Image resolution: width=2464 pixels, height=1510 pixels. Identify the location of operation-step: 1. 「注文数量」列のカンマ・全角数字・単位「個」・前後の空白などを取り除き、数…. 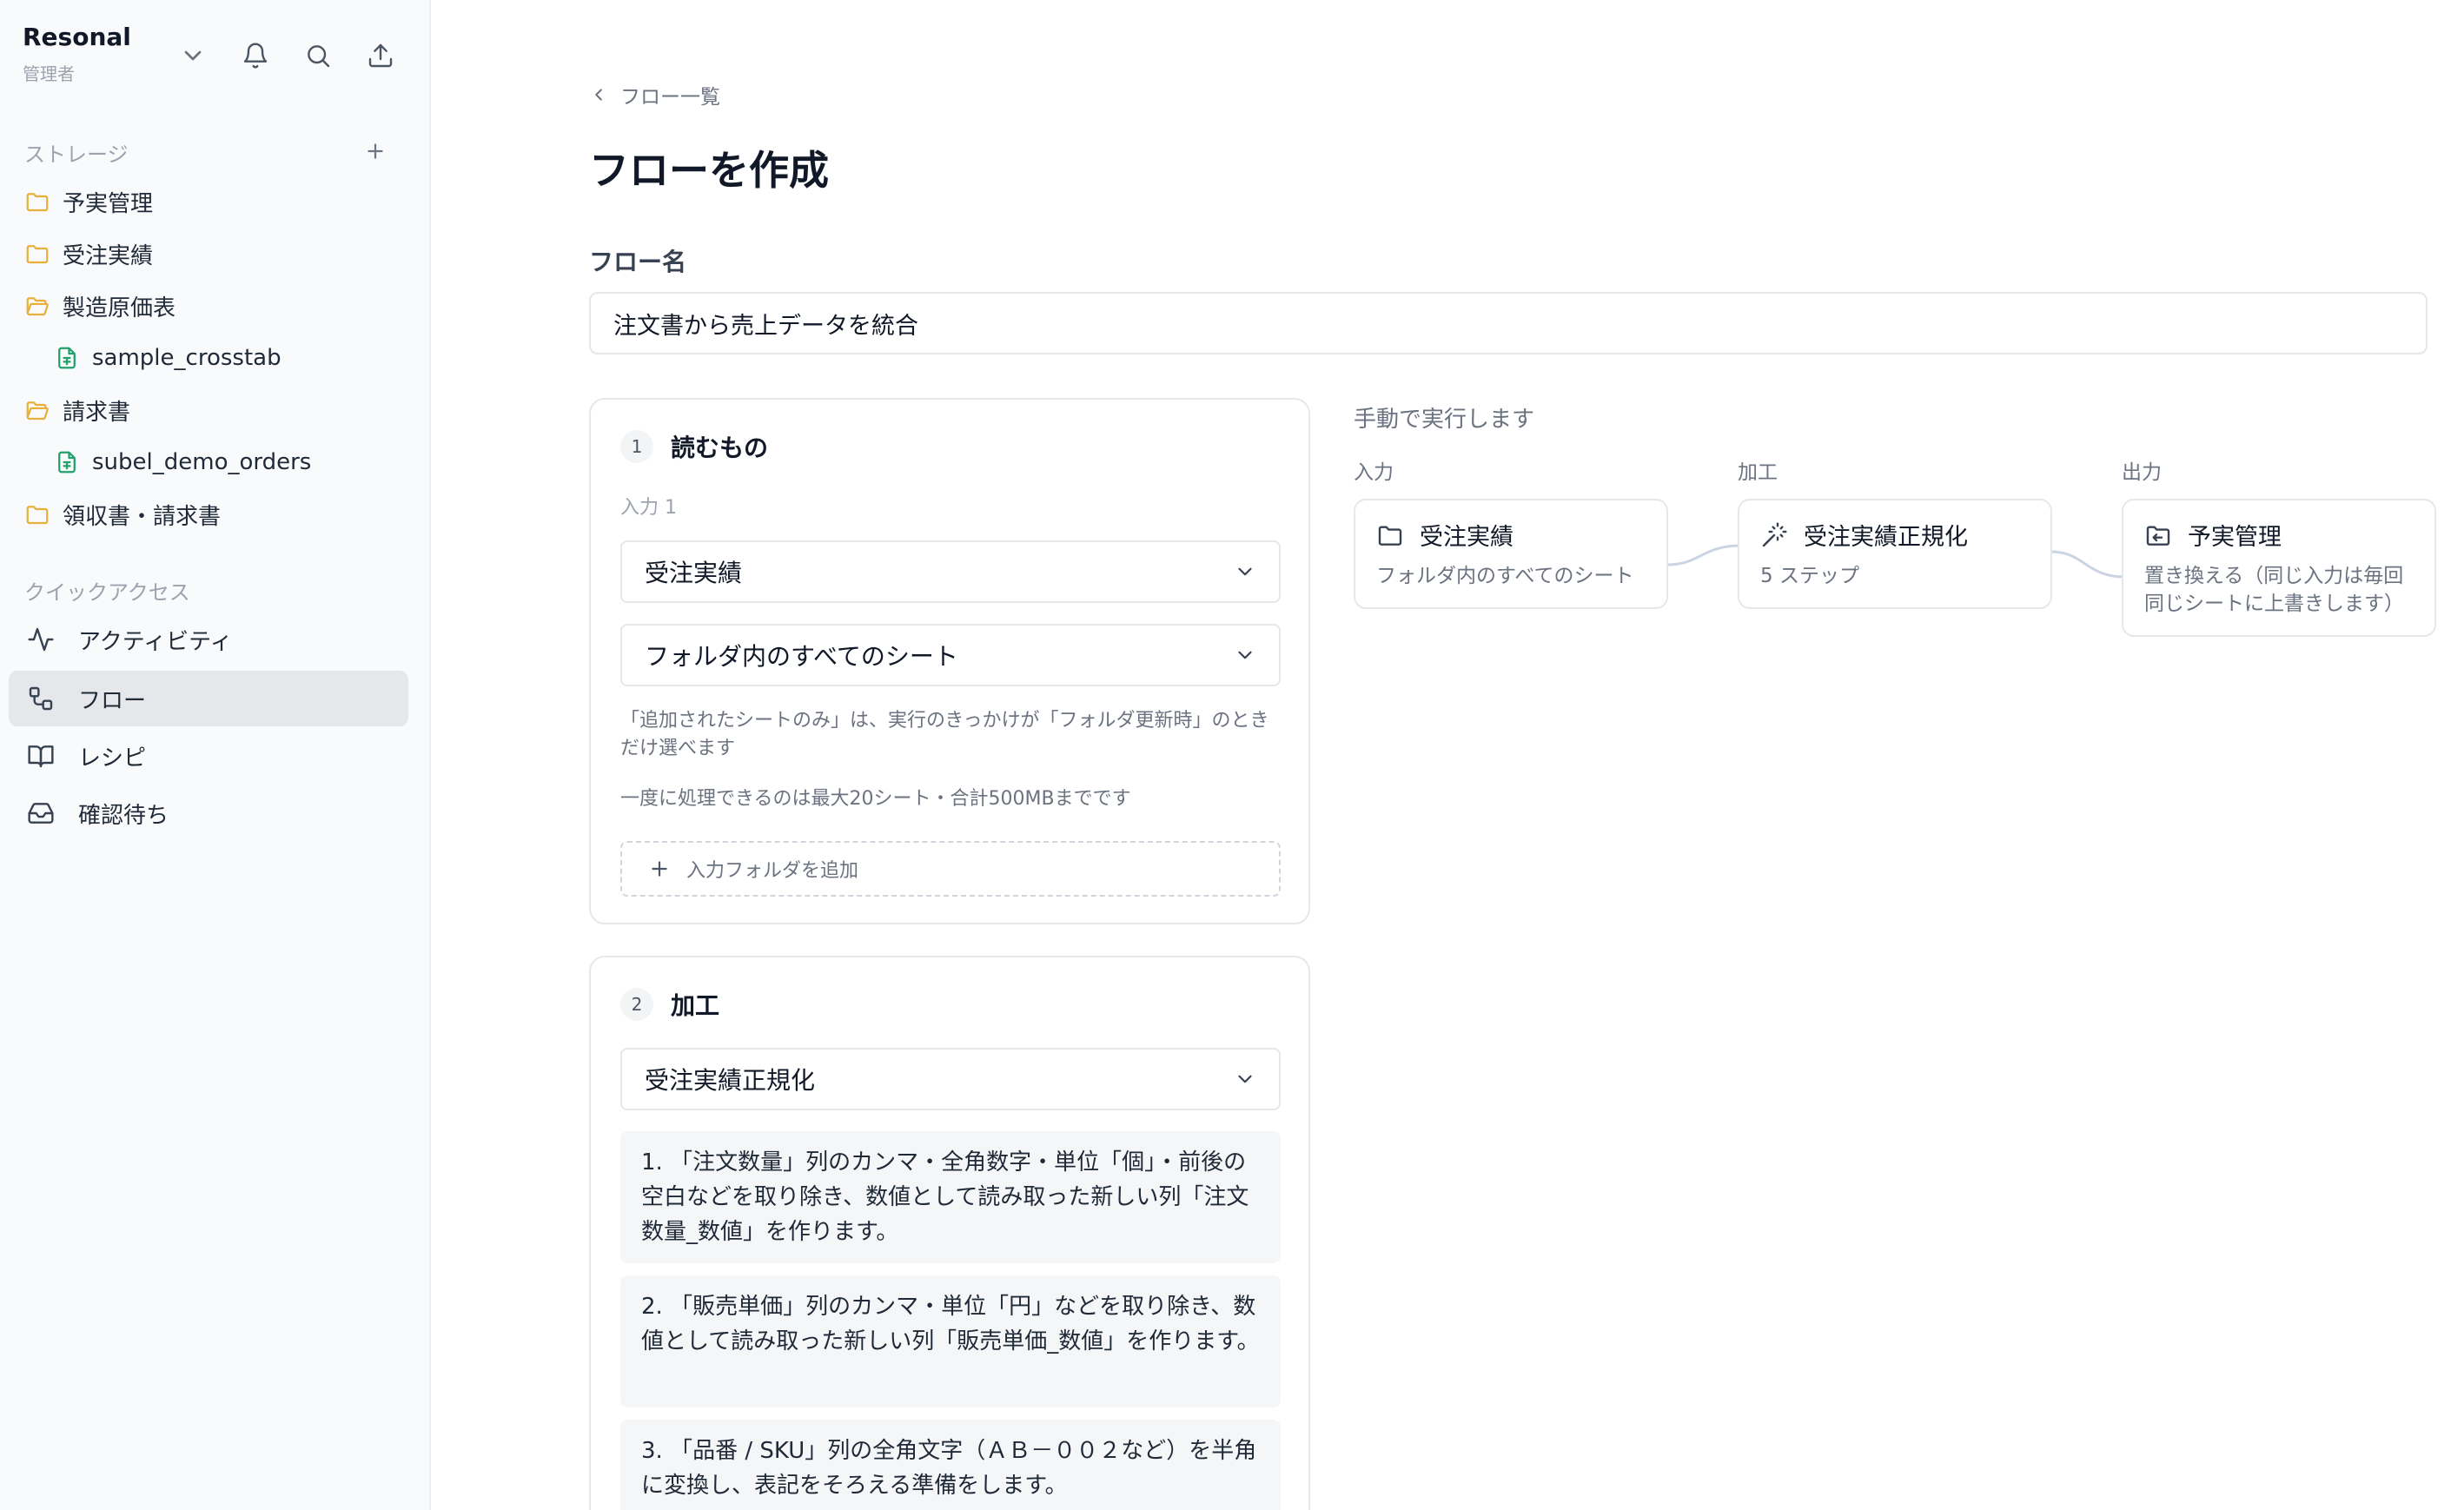
(950, 1197).